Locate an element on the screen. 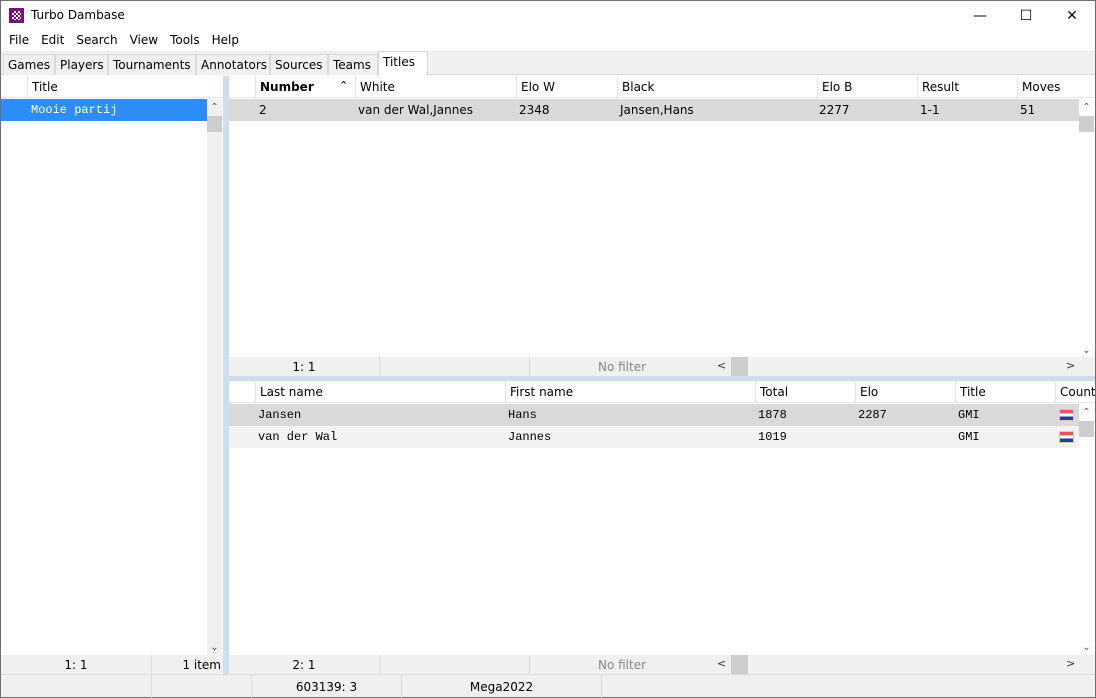 This screenshot has height=698, width=1096. minimize-icon: — is located at coordinates (980, 16).